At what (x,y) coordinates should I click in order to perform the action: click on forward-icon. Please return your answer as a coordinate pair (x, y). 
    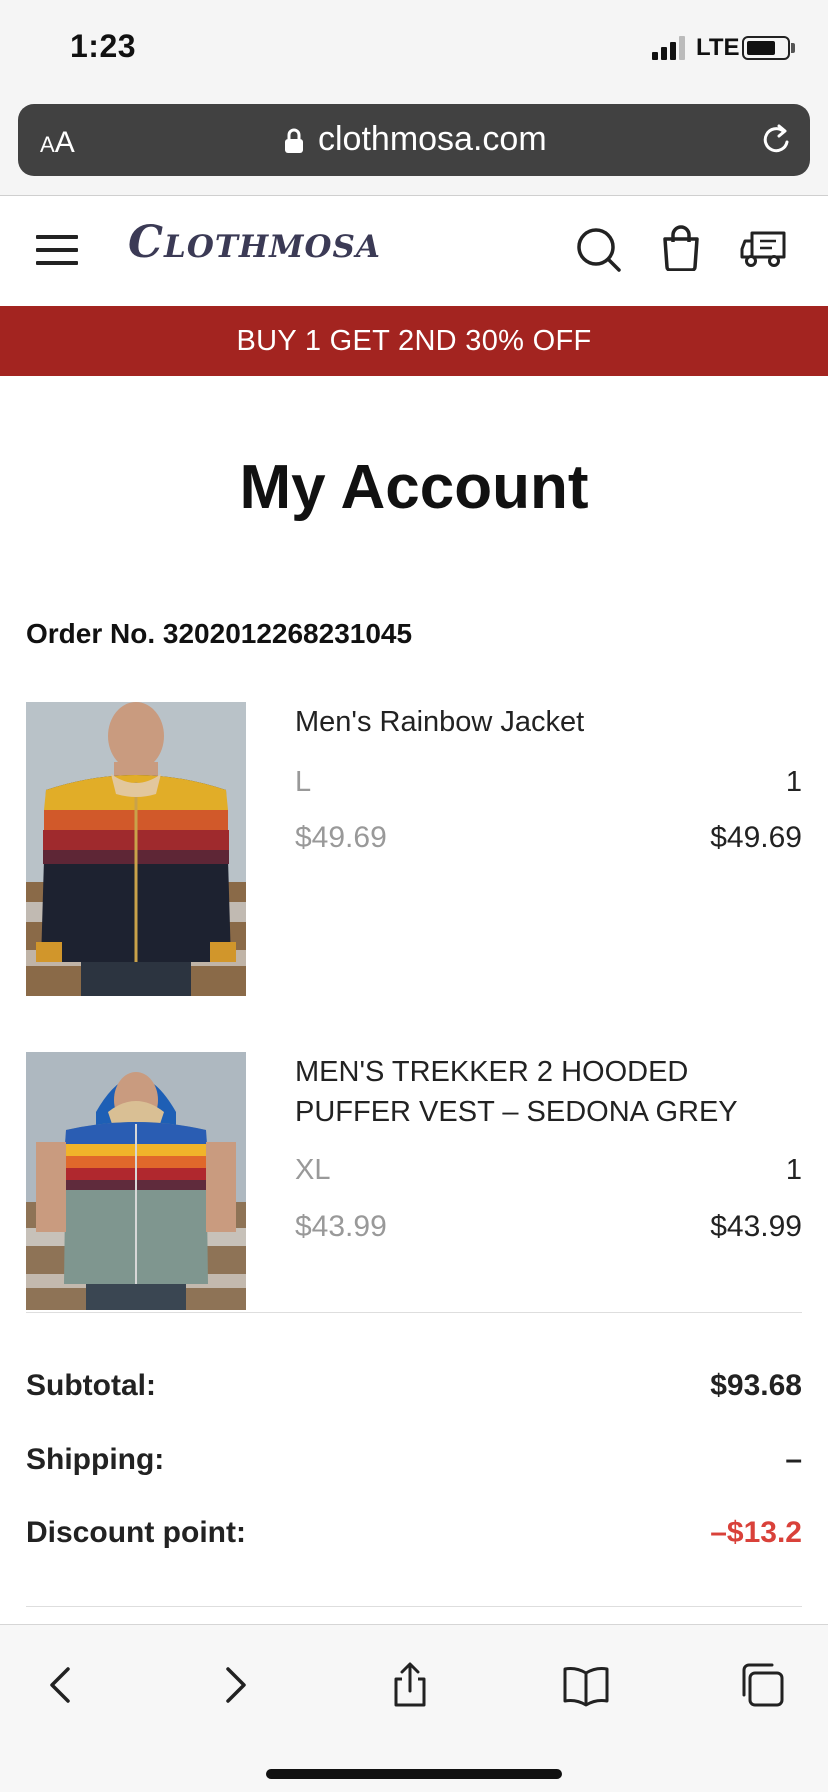
    Looking at the image, I should click on (236, 1685).